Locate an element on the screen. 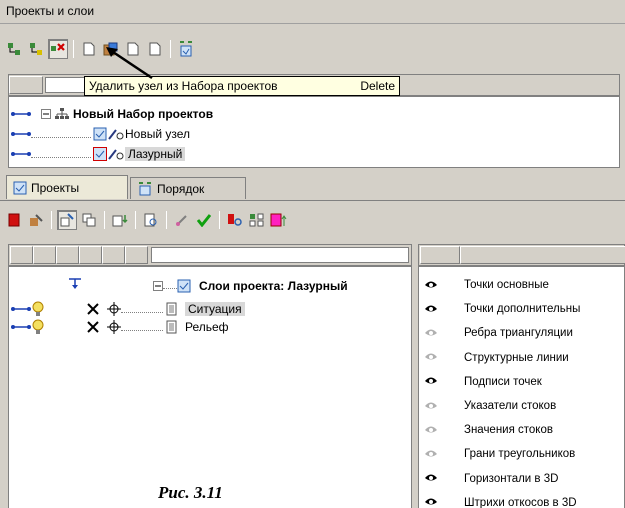  layer-list-header is located at coordinates (521, 255).